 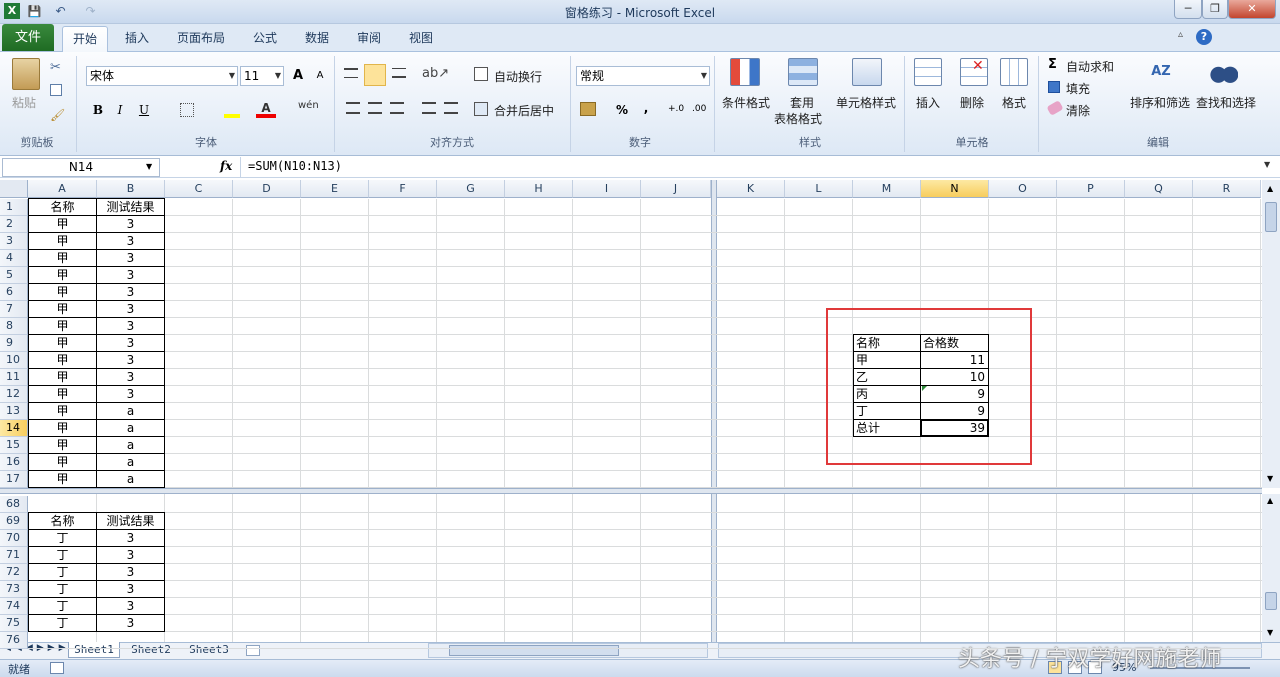 What do you see at coordinates (131, 189) in the screenshot?
I see `column-header-B: B` at bounding box center [131, 189].